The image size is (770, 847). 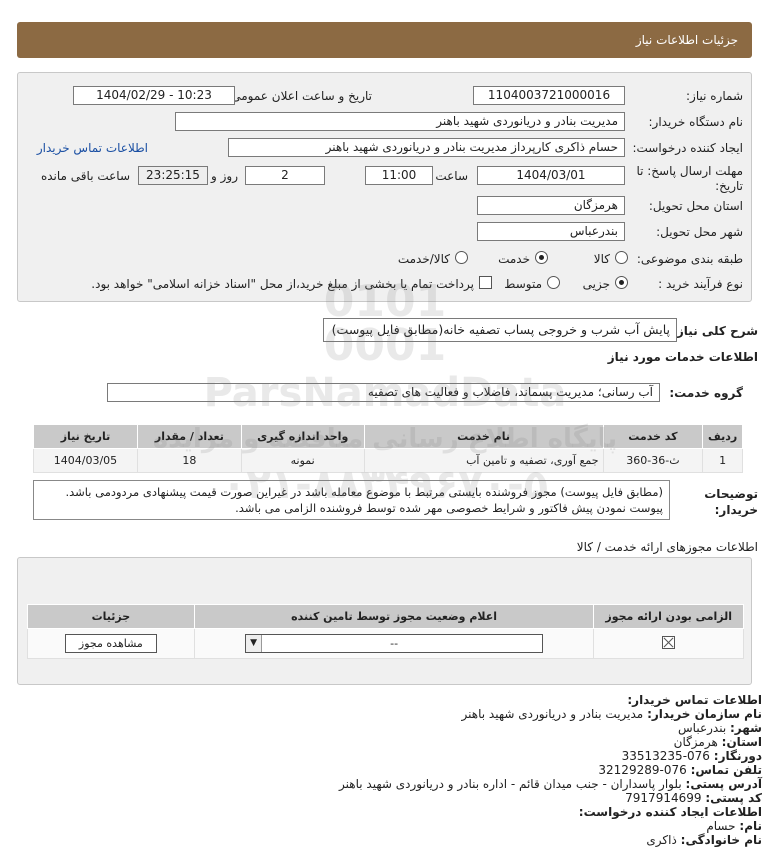 What do you see at coordinates (551, 175) in the screenshot?
I see `deadline-date-field: 1404/03/01` at bounding box center [551, 175].